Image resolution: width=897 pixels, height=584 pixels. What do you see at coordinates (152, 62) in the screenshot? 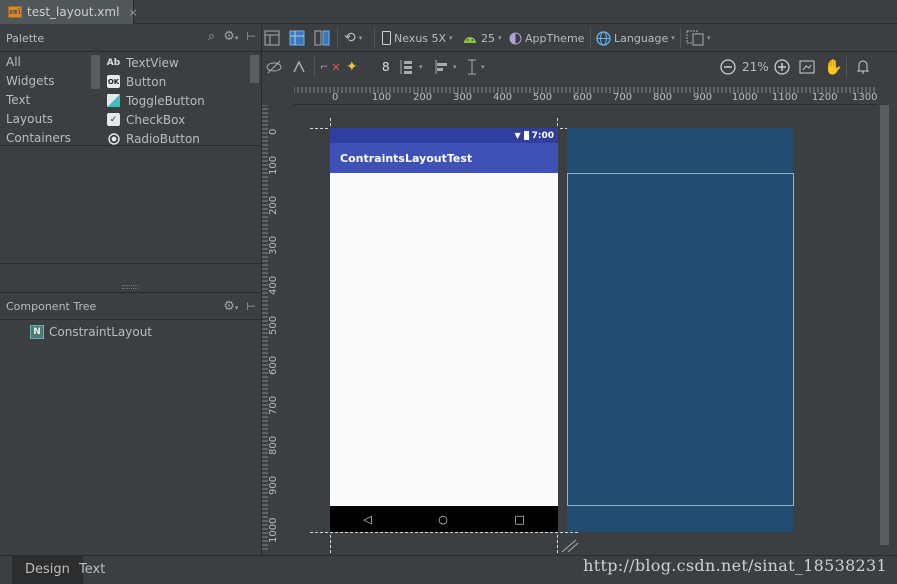
I see `palette-item-label: TextView` at bounding box center [152, 62].